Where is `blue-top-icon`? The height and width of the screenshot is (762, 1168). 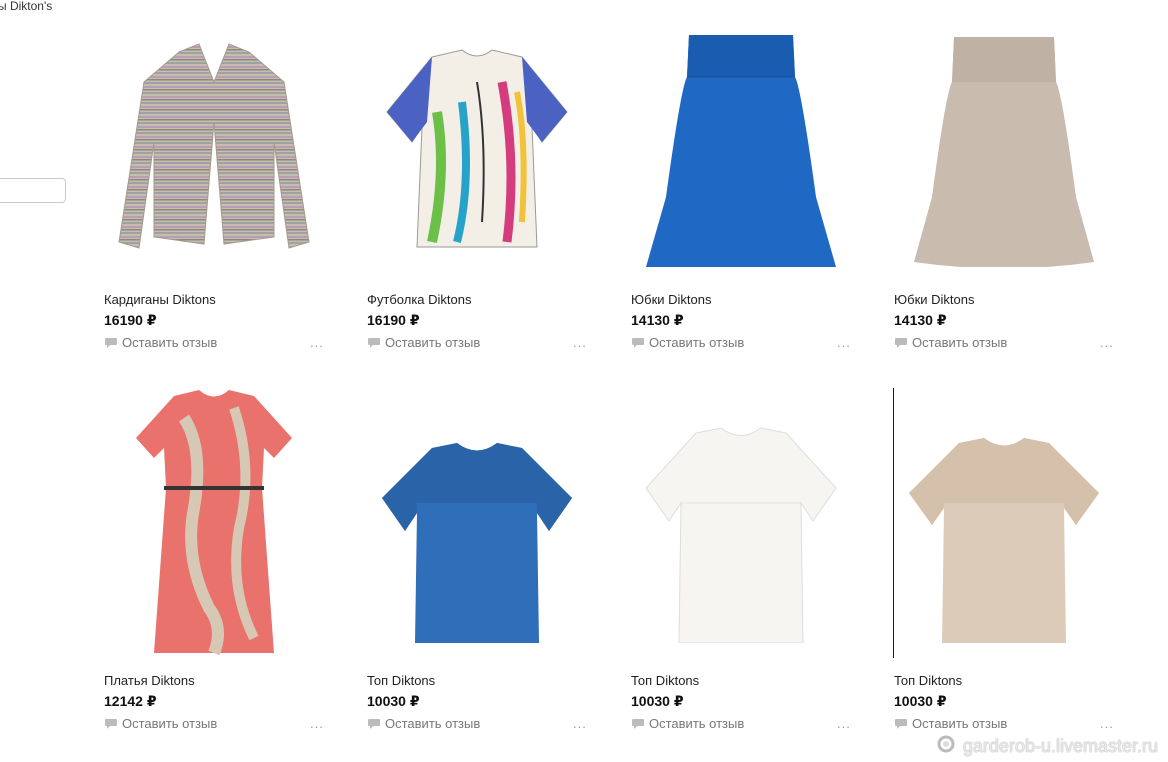
blue-top-icon is located at coordinates (477, 523).